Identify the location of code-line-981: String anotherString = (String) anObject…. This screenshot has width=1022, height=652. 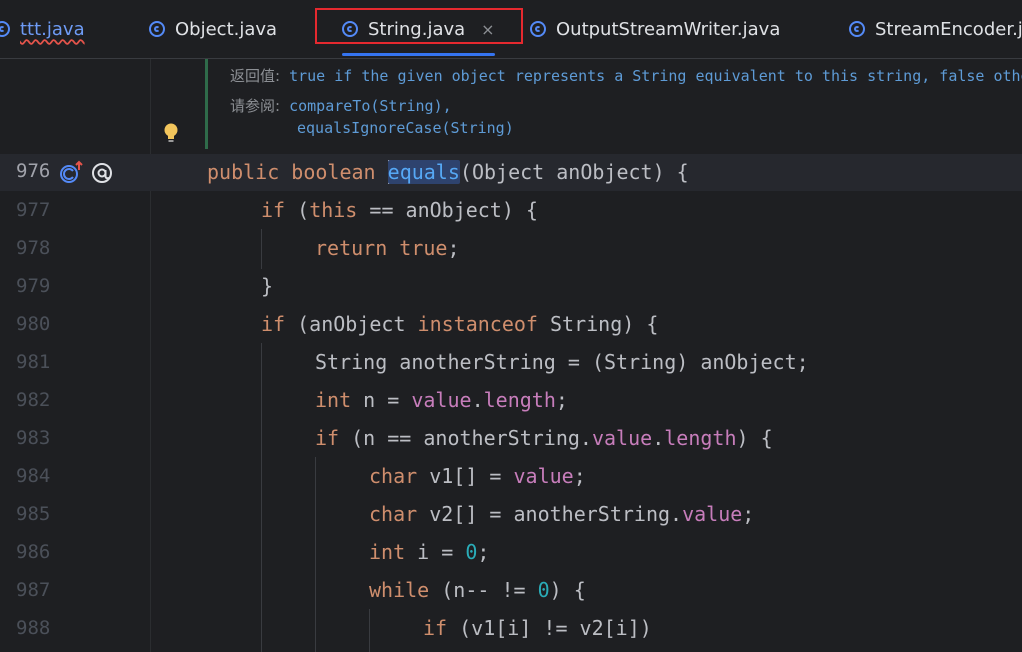
(562, 362).